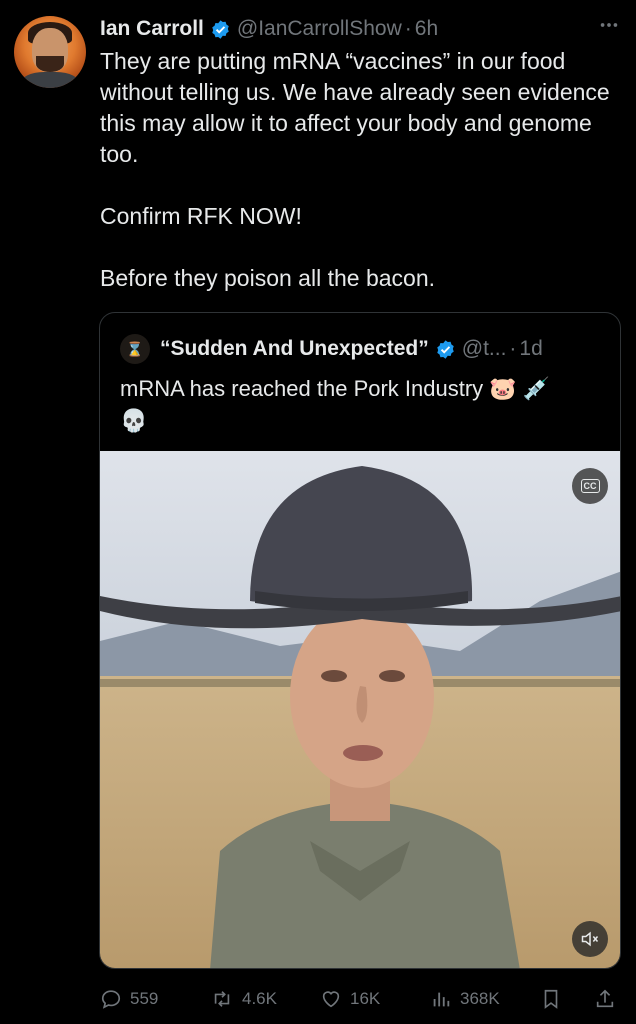 The height and width of the screenshot is (1024, 636). Describe the element at coordinates (50, 80) in the screenshot. I see `avatar-shirt` at that location.